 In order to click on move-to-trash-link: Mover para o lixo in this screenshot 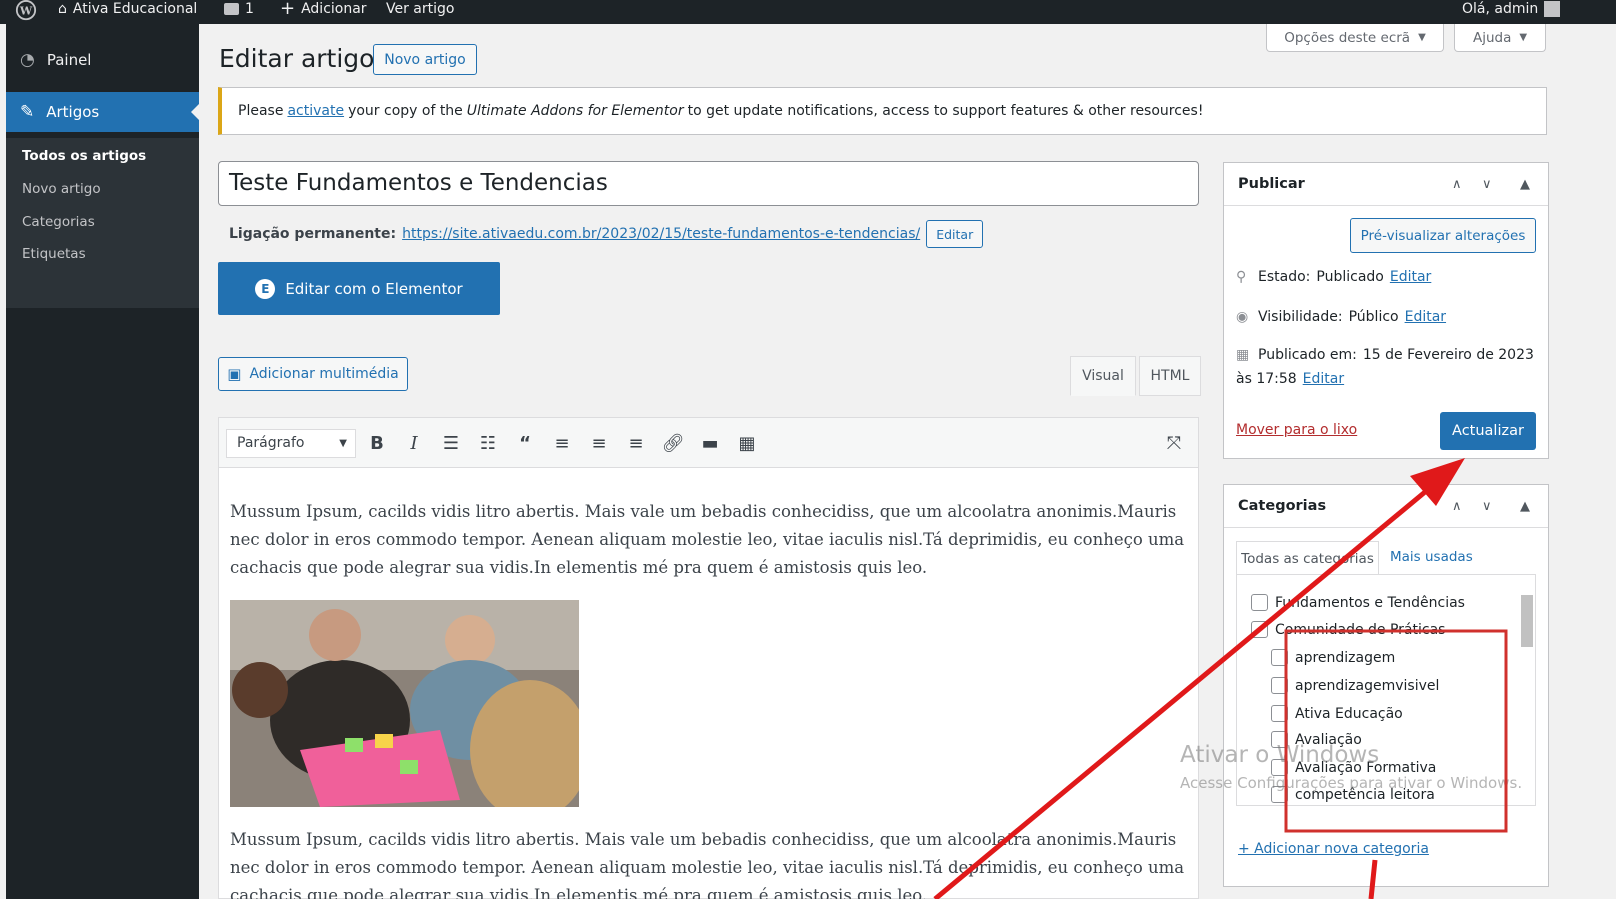, I will do `click(1296, 430)`.